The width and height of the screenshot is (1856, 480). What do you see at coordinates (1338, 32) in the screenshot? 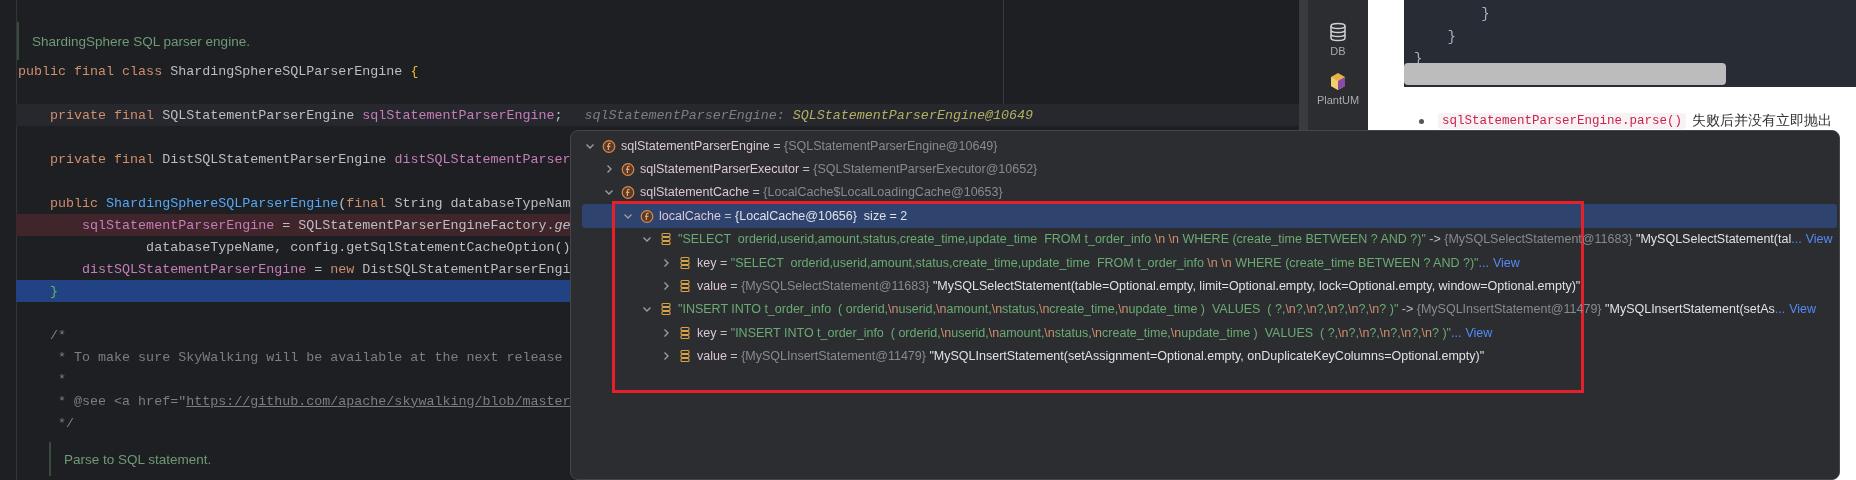
I see `database-icon` at bounding box center [1338, 32].